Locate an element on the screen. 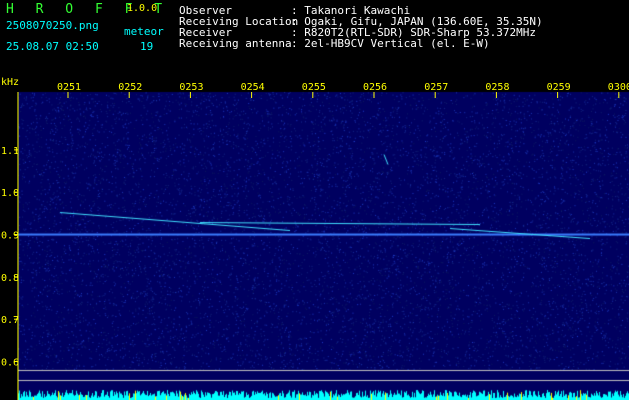 The image size is (629, 400). app-version: 1.0.0 is located at coordinates (142, 8).